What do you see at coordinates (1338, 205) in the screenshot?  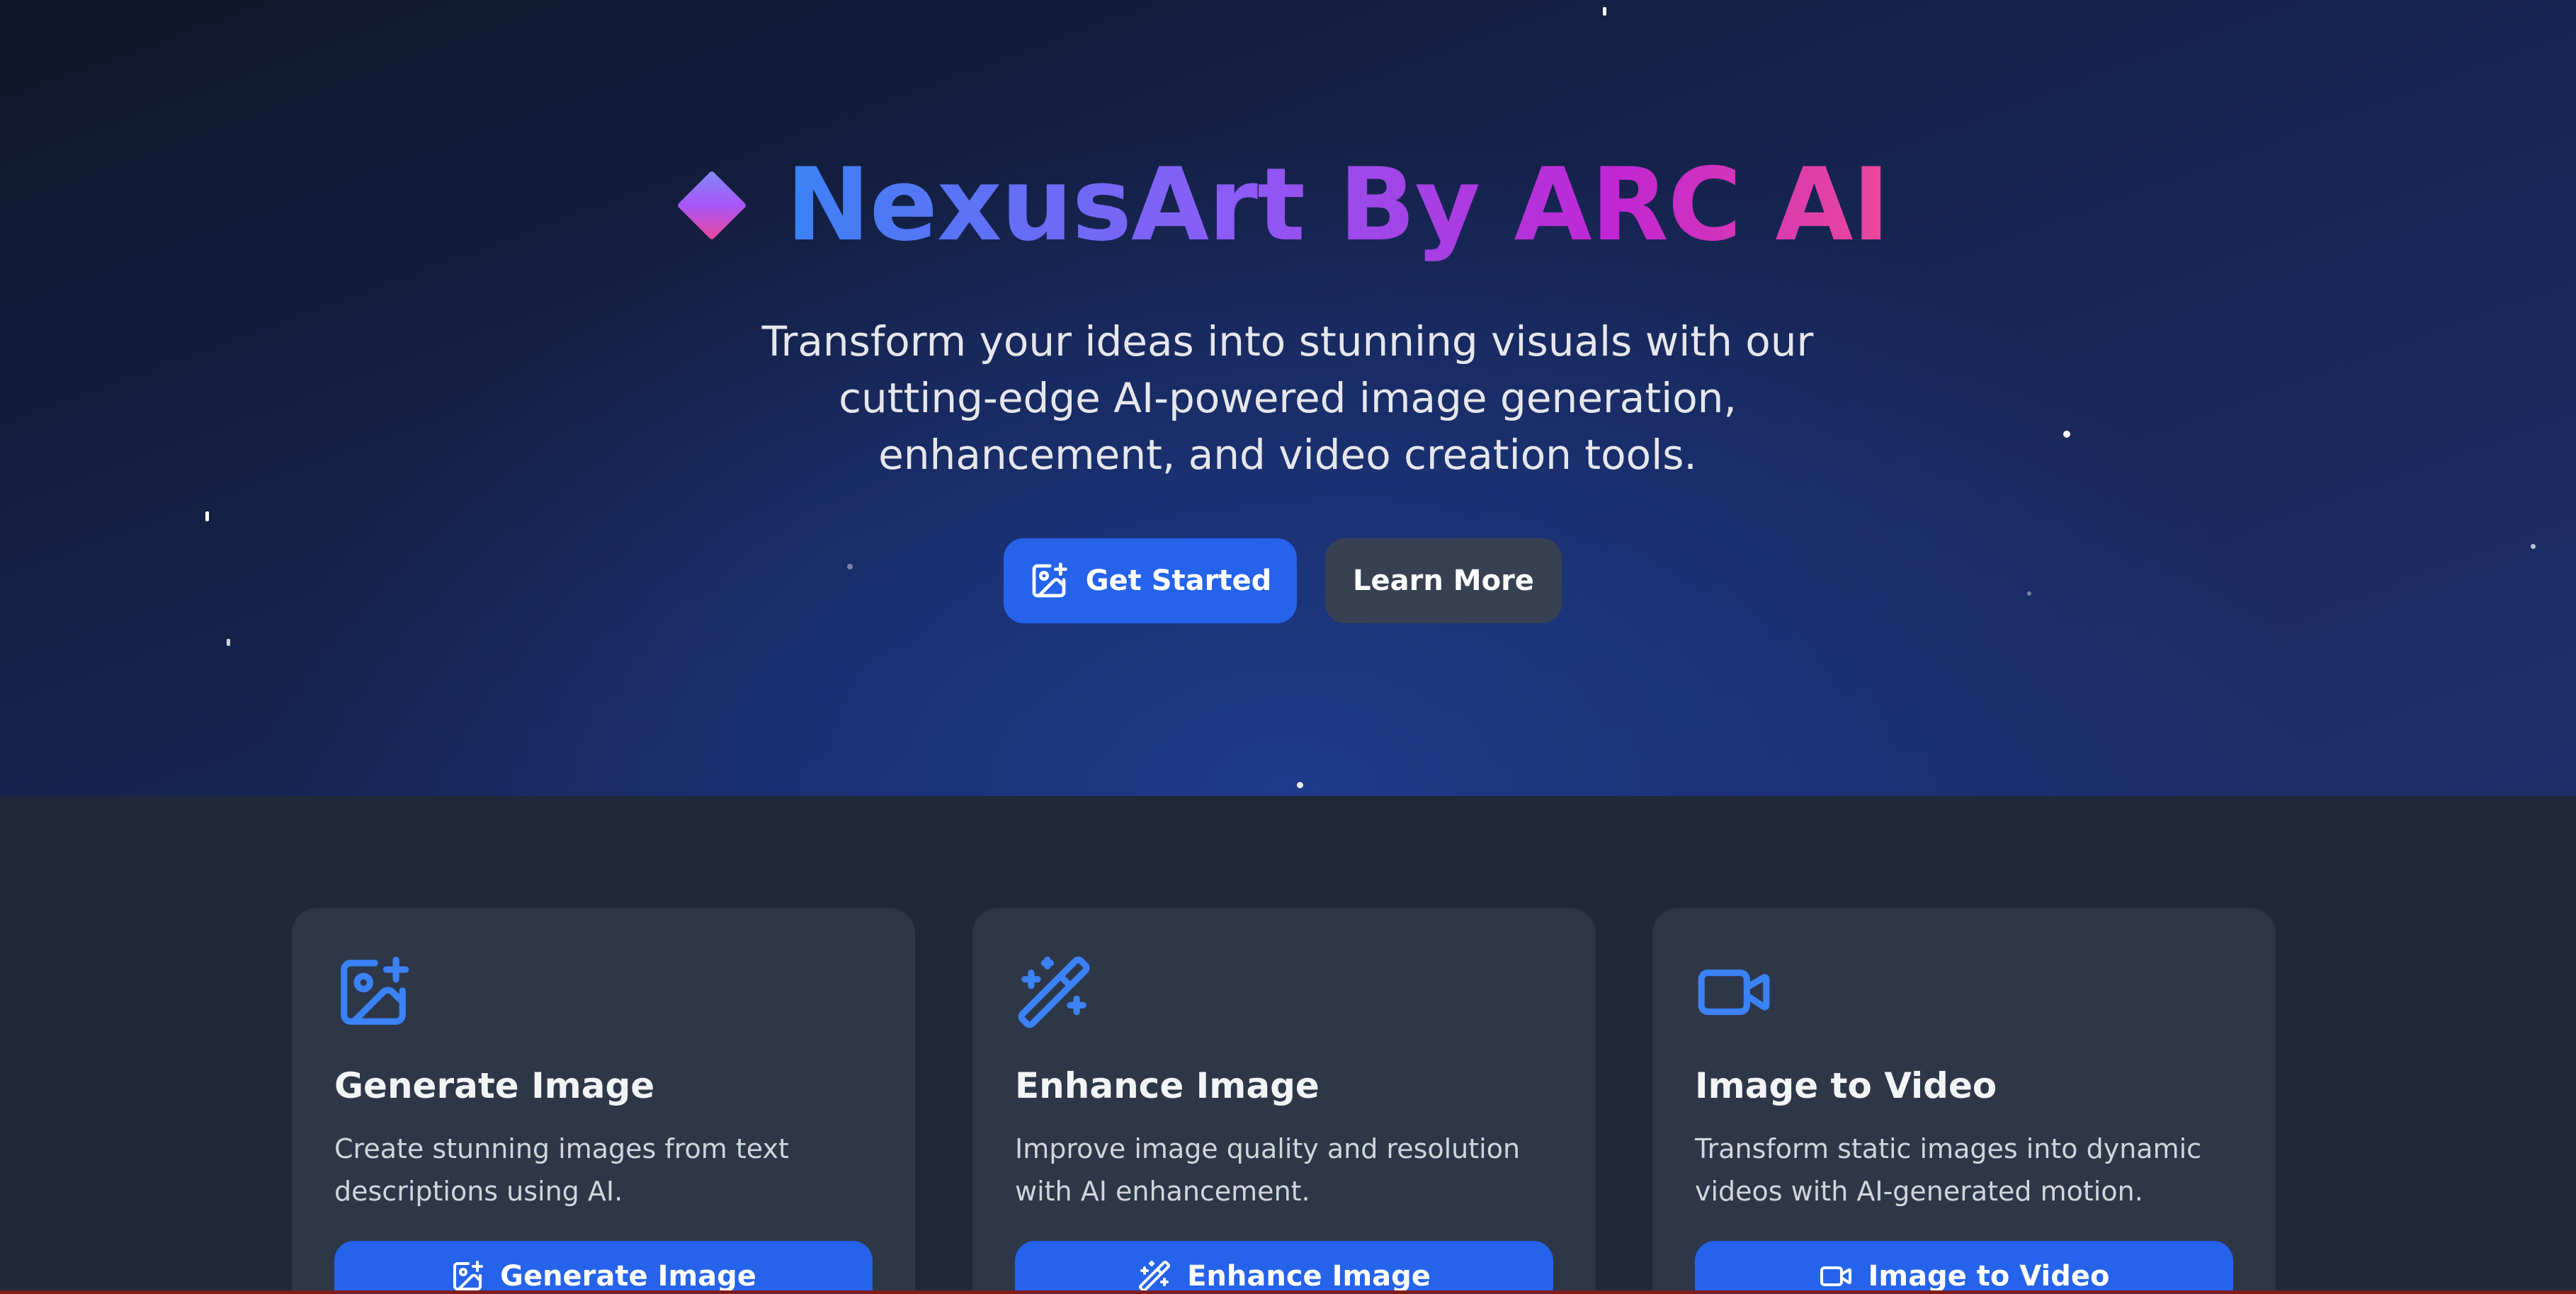 I see `page-title: NexusArt By ARC AI` at bounding box center [1338, 205].